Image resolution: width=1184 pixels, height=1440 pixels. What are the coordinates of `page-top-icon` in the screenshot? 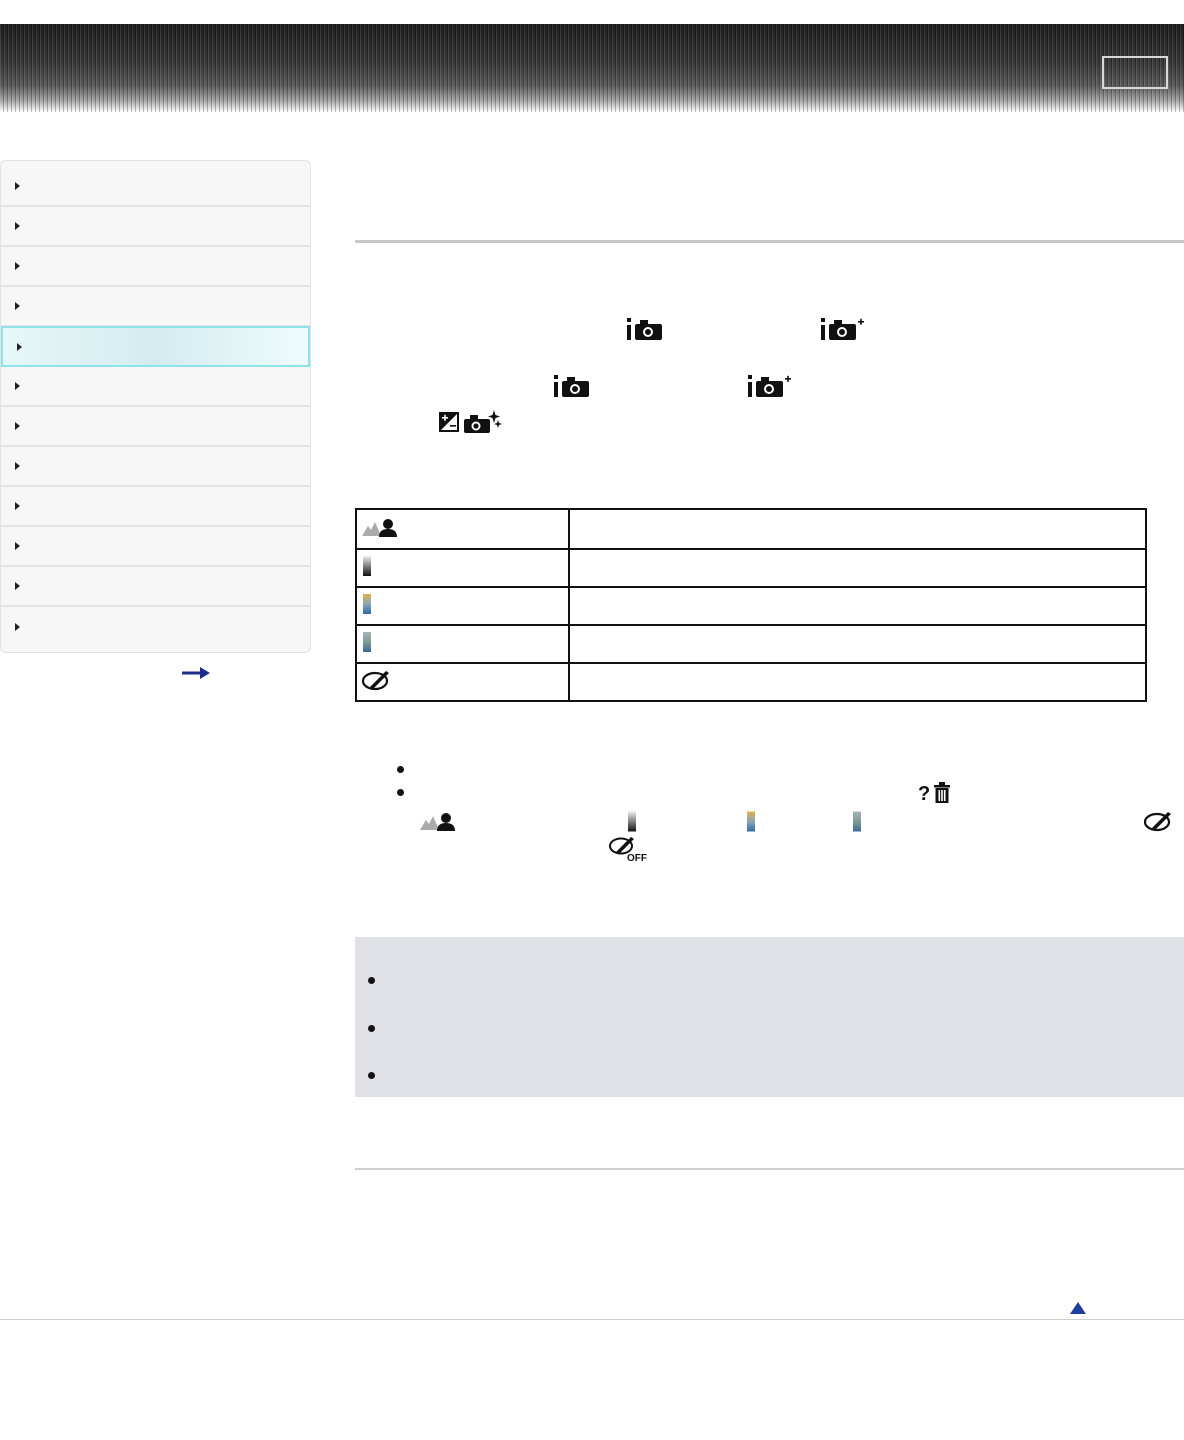 It's located at (1078, 1308).